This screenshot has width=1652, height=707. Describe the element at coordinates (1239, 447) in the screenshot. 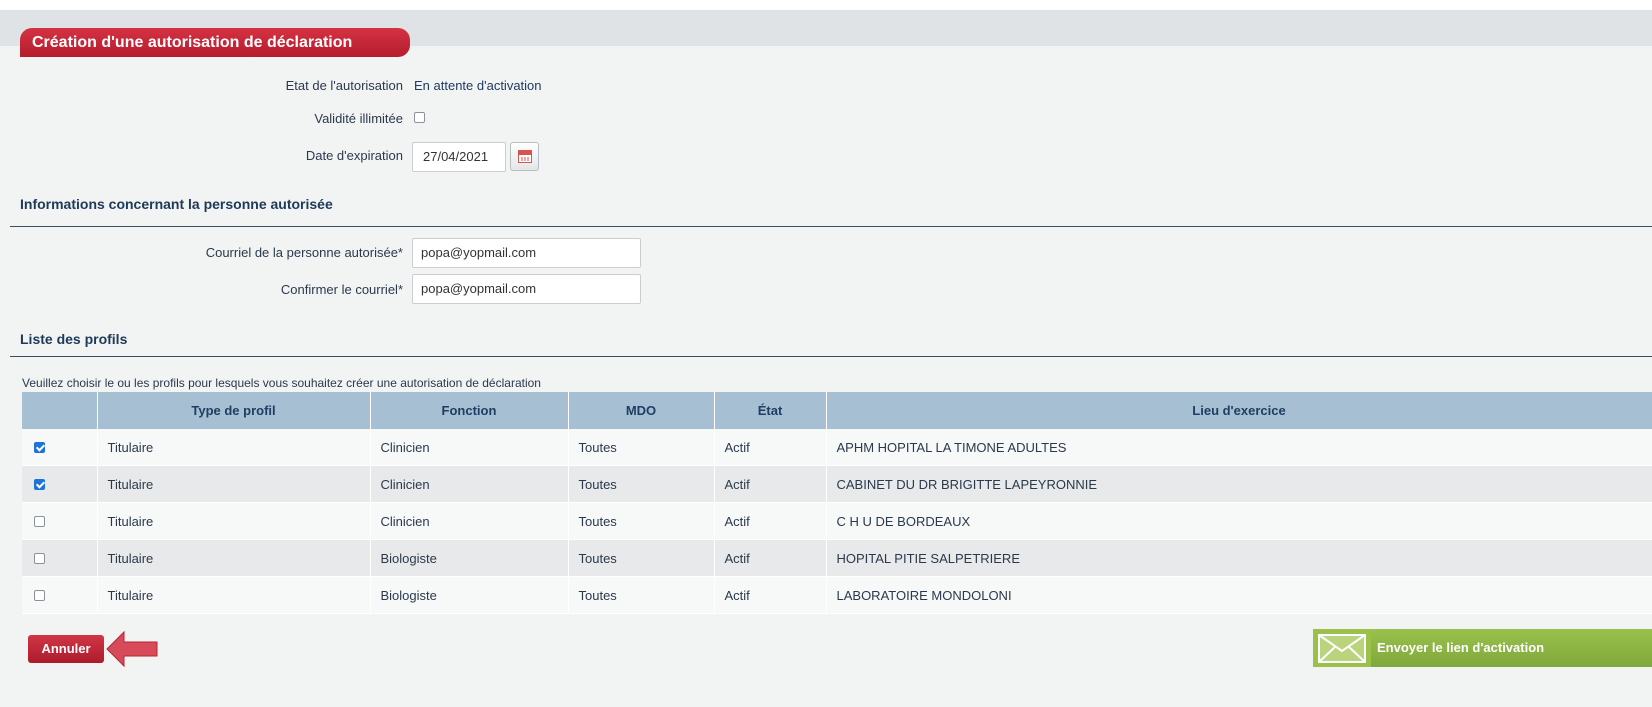

I see `cell-lieu: APHM HOPITAL LA TIMONE ADULTES` at that location.